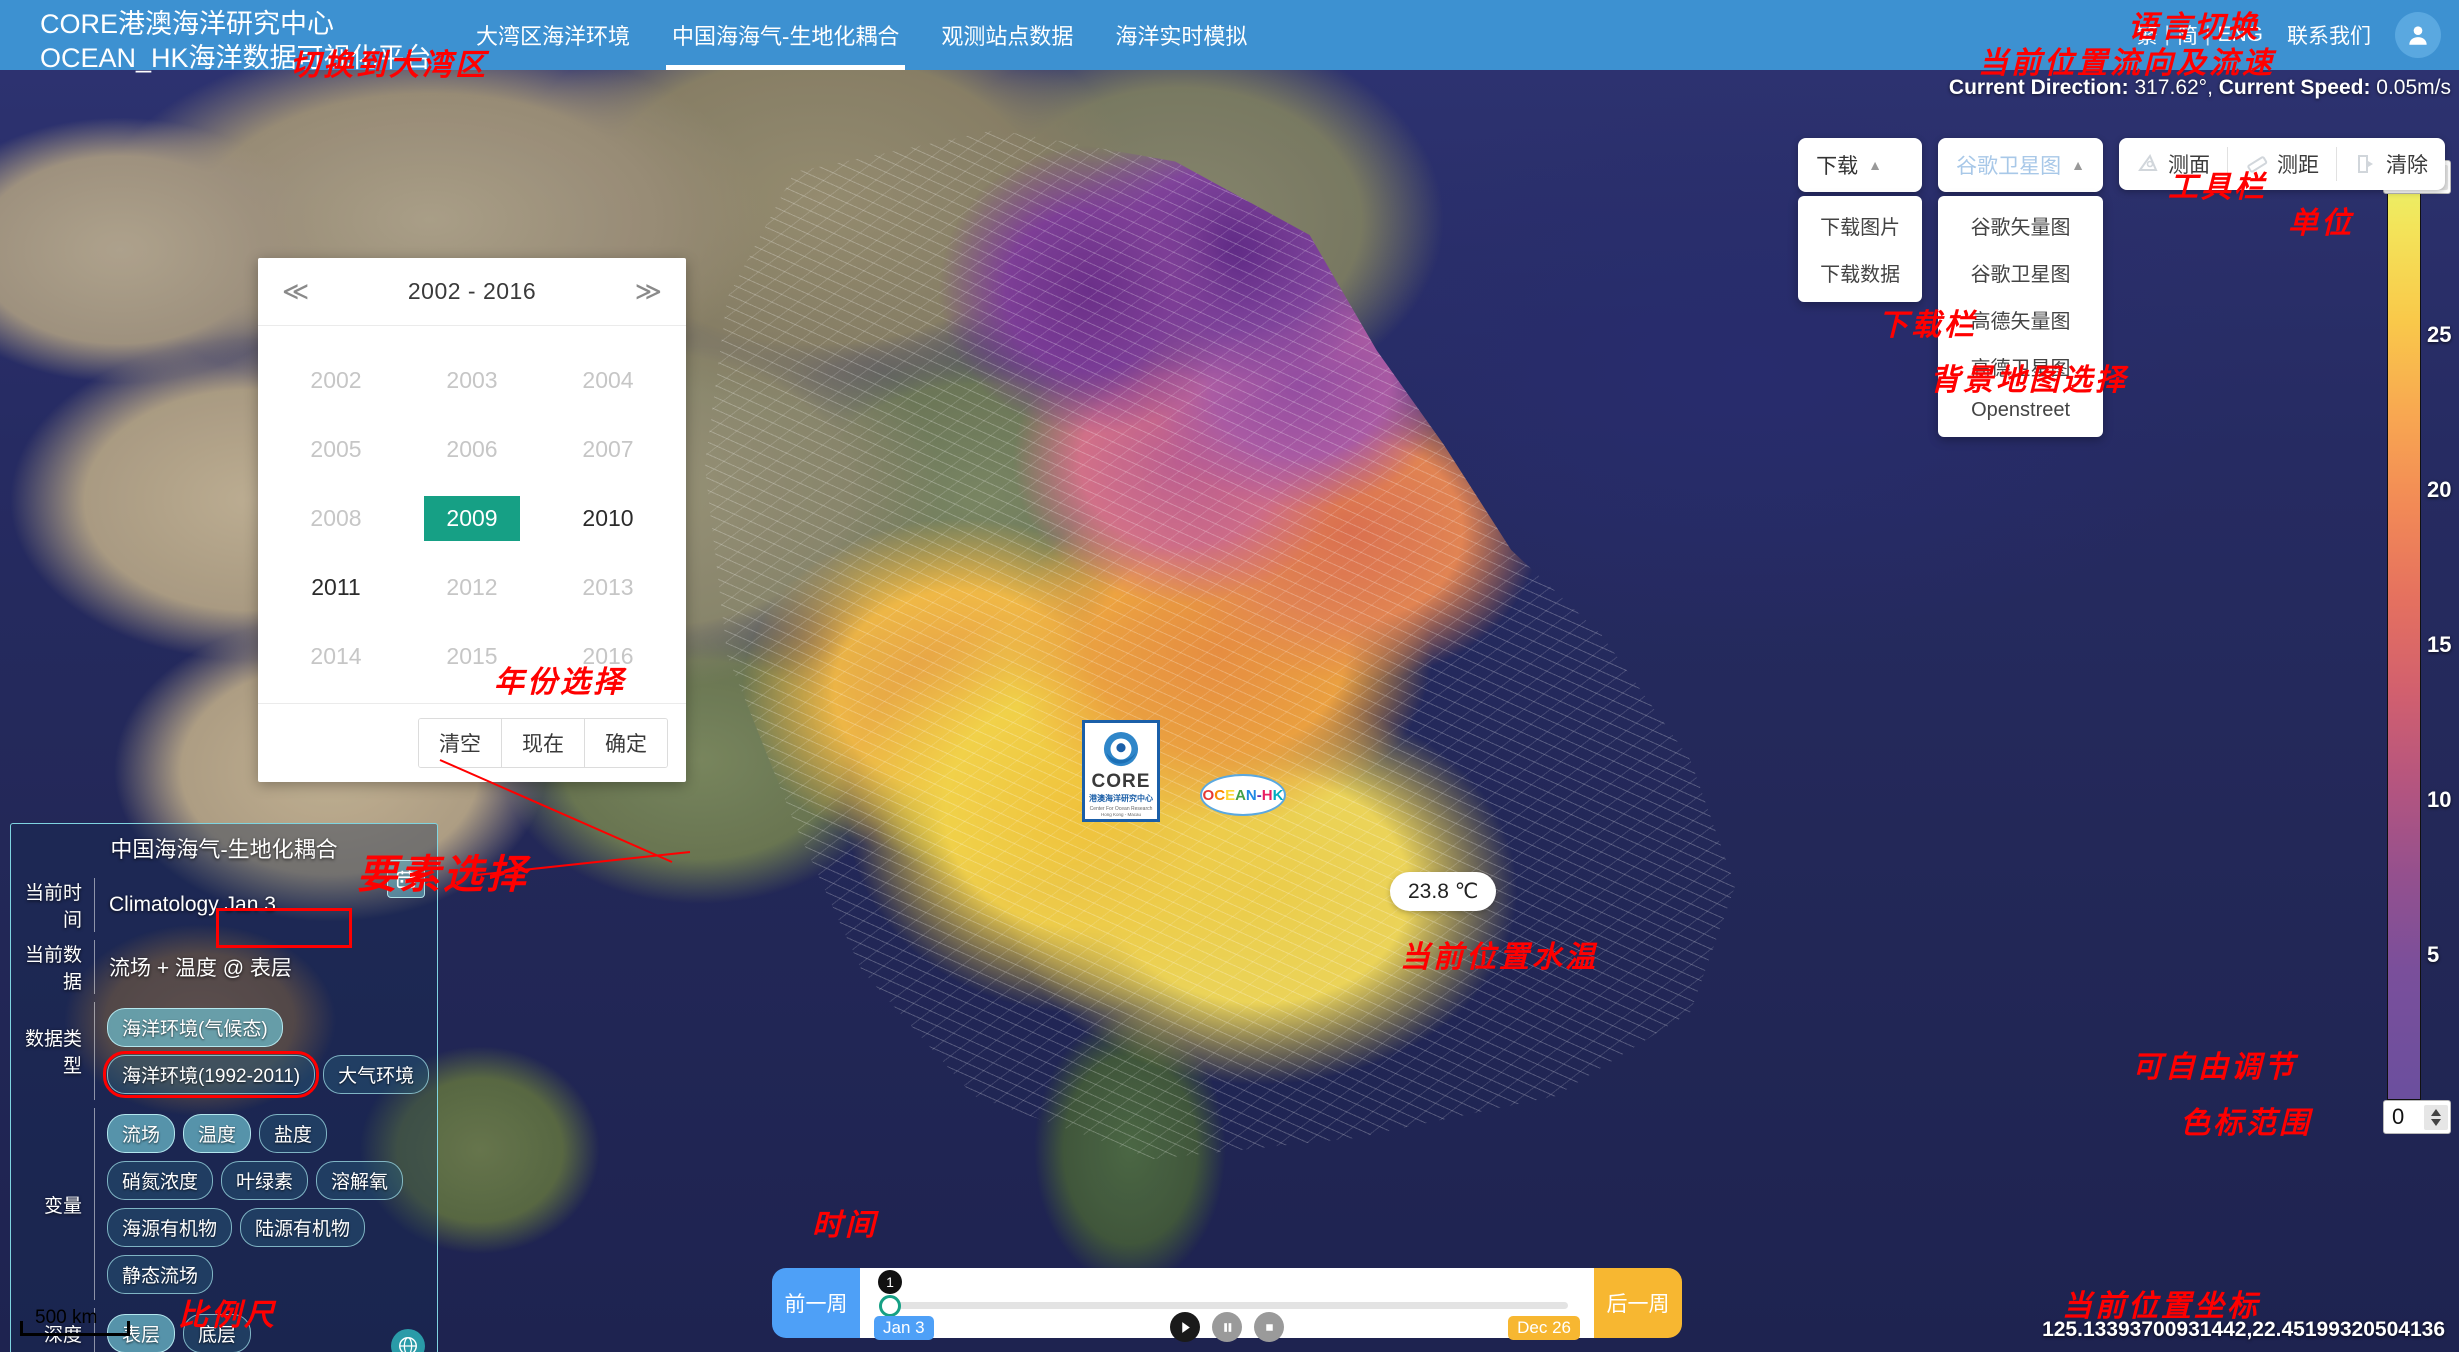 Image resolution: width=2459 pixels, height=1352 pixels. Describe the element at coordinates (1860, 165) in the screenshot. I see `download-button: 下载 ▲` at that location.